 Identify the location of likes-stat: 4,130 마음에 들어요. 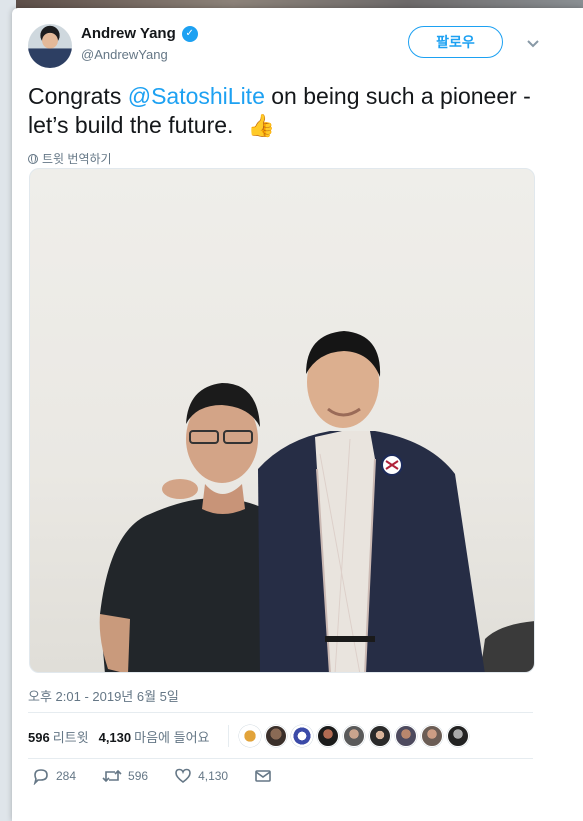
(154, 736).